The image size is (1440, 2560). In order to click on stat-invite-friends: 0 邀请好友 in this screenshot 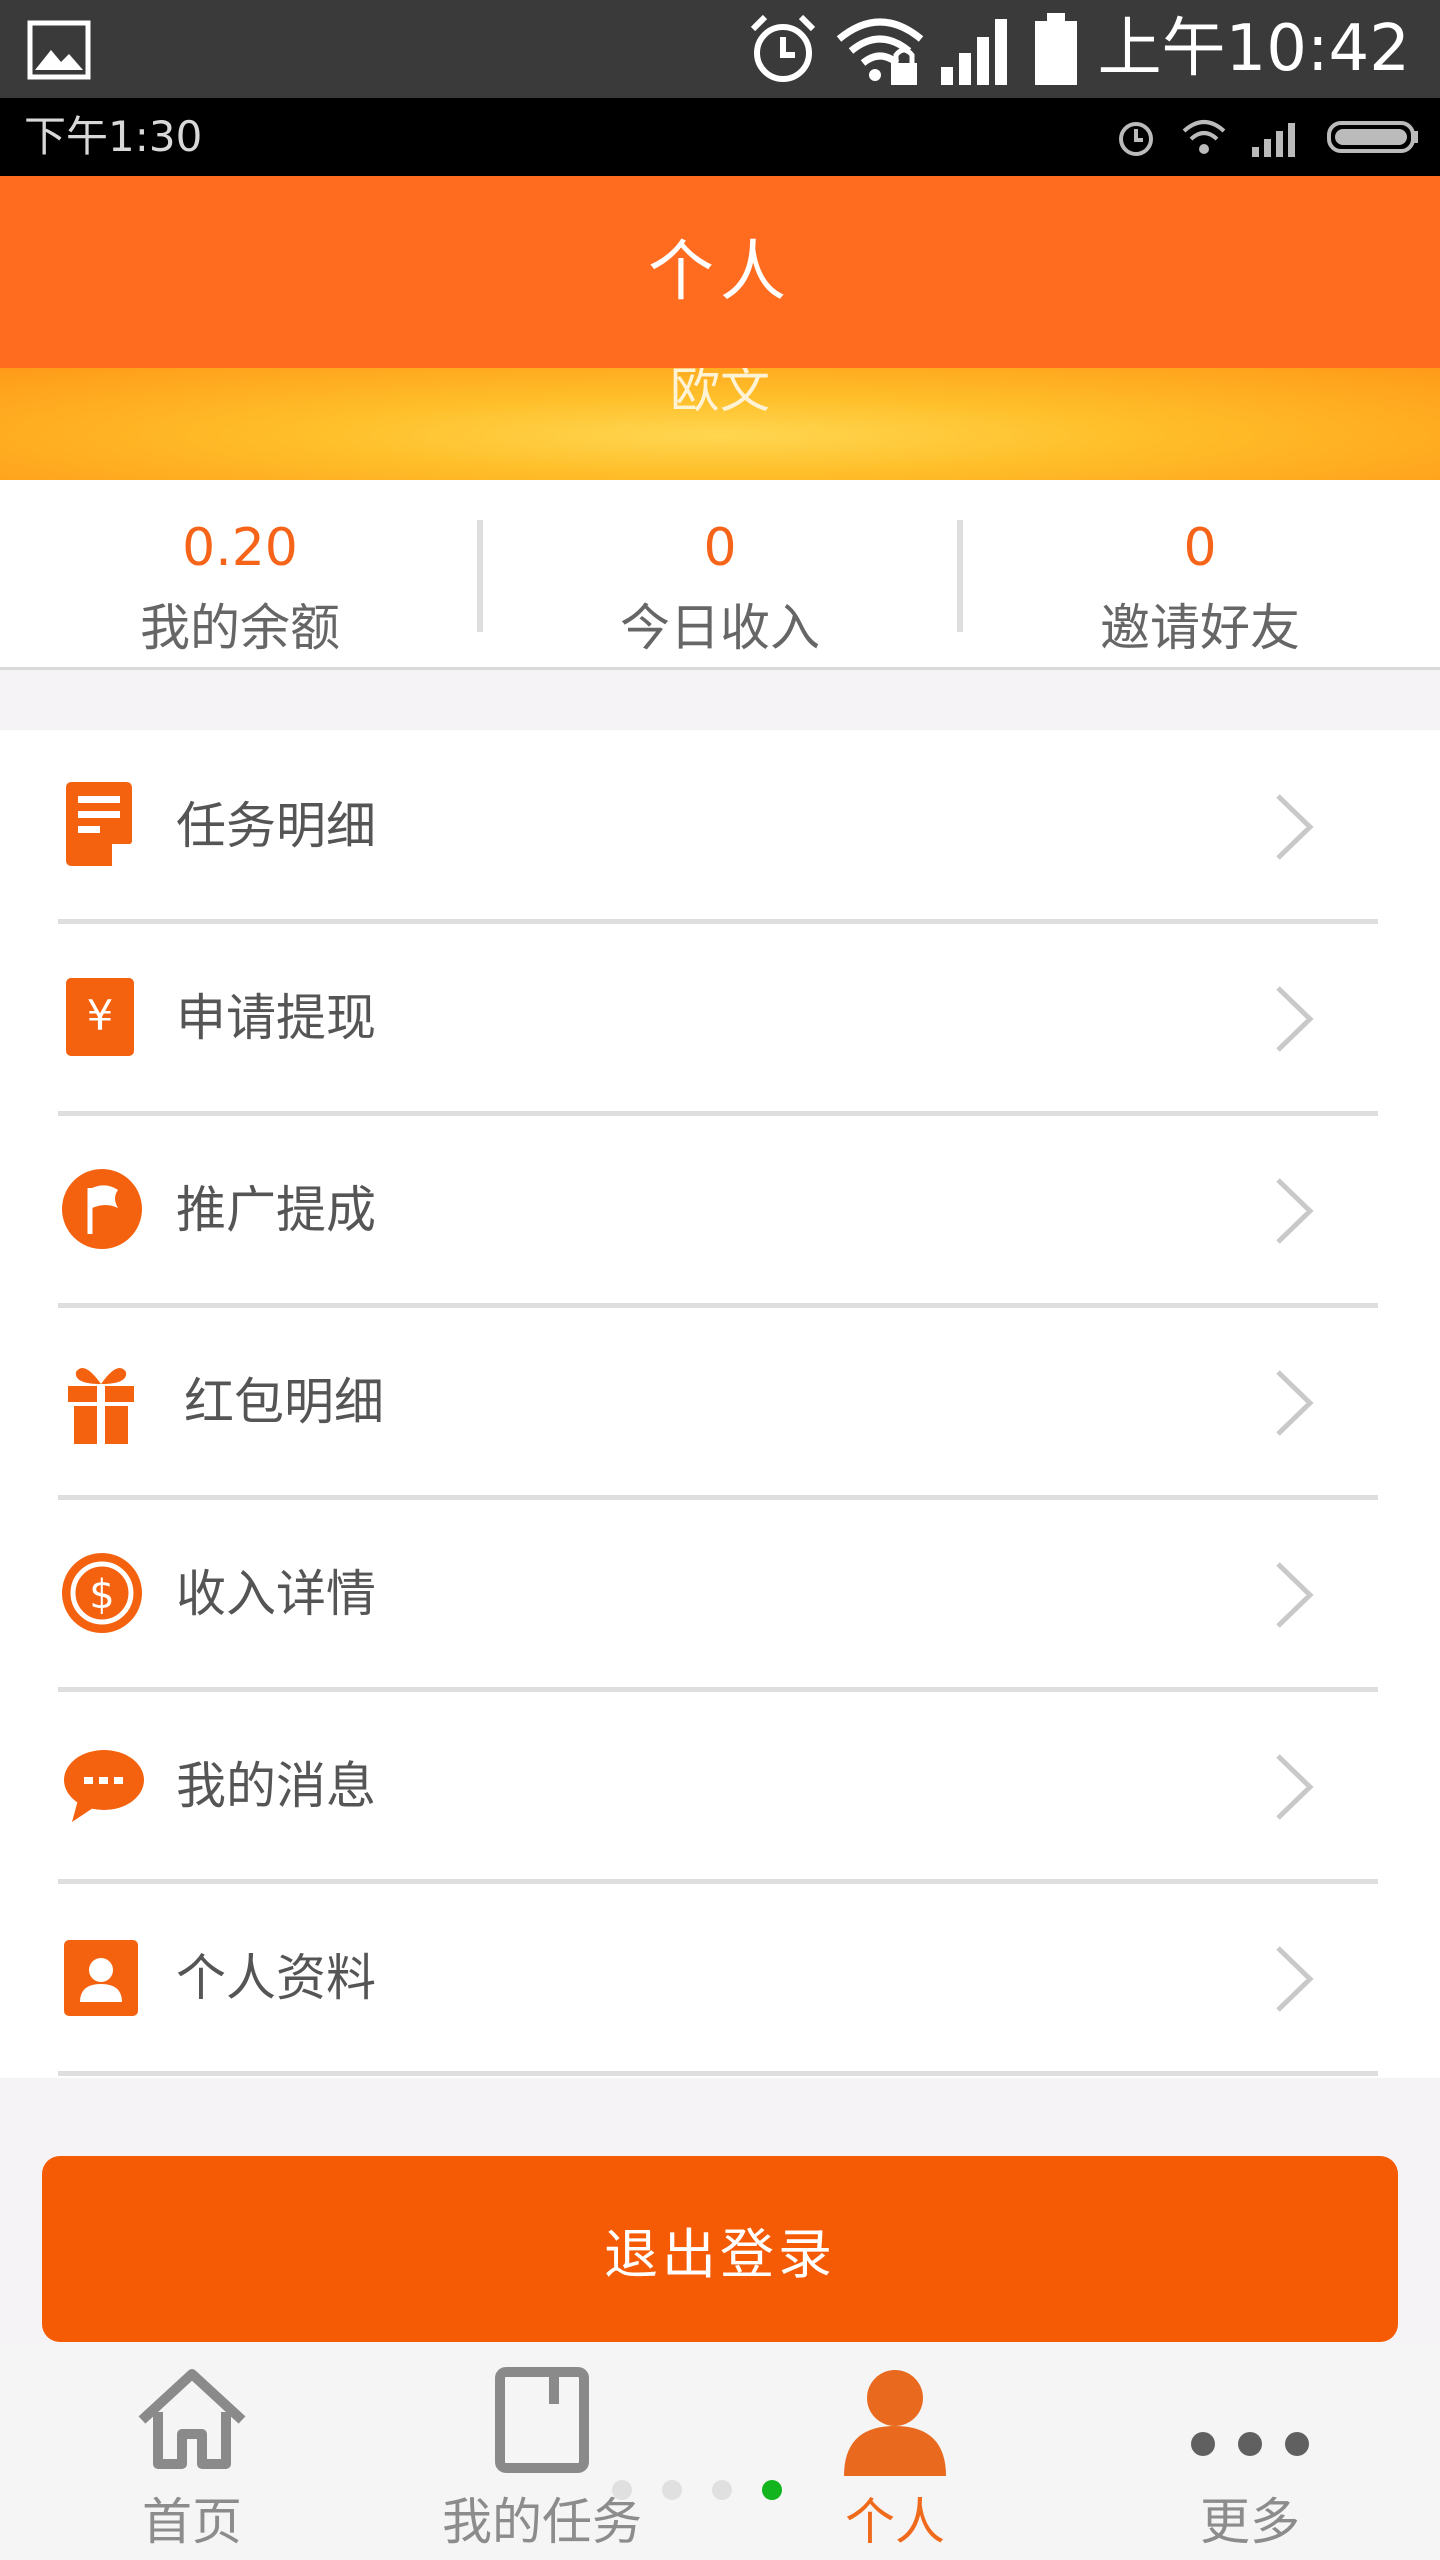, I will do `click(1200, 573)`.